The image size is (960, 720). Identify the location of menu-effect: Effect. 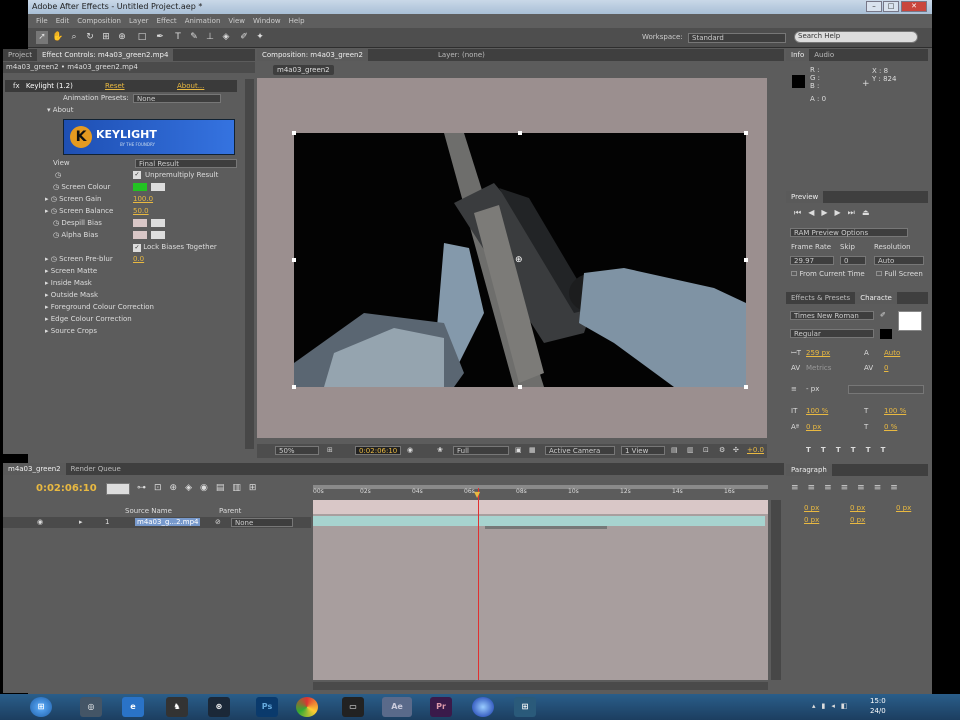
(167, 21).